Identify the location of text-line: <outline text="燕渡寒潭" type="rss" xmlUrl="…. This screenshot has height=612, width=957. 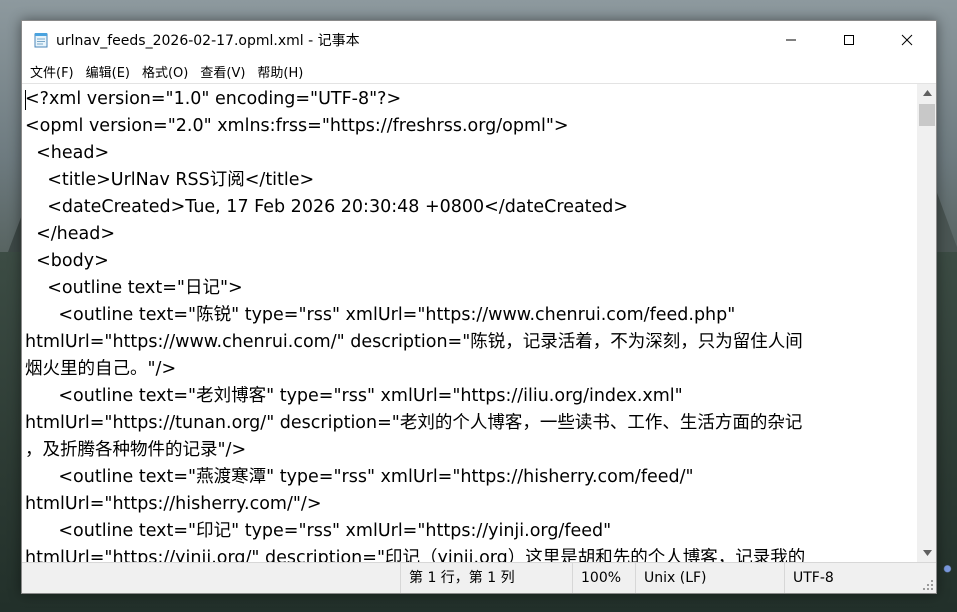
(359, 477).